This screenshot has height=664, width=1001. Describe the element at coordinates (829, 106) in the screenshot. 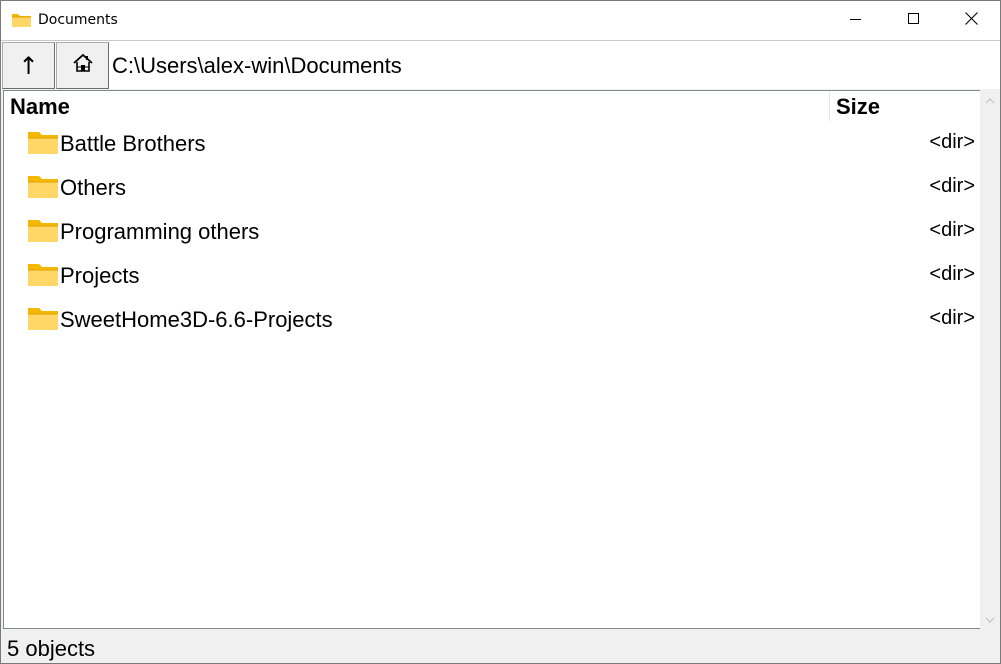

I see `column-separator` at that location.